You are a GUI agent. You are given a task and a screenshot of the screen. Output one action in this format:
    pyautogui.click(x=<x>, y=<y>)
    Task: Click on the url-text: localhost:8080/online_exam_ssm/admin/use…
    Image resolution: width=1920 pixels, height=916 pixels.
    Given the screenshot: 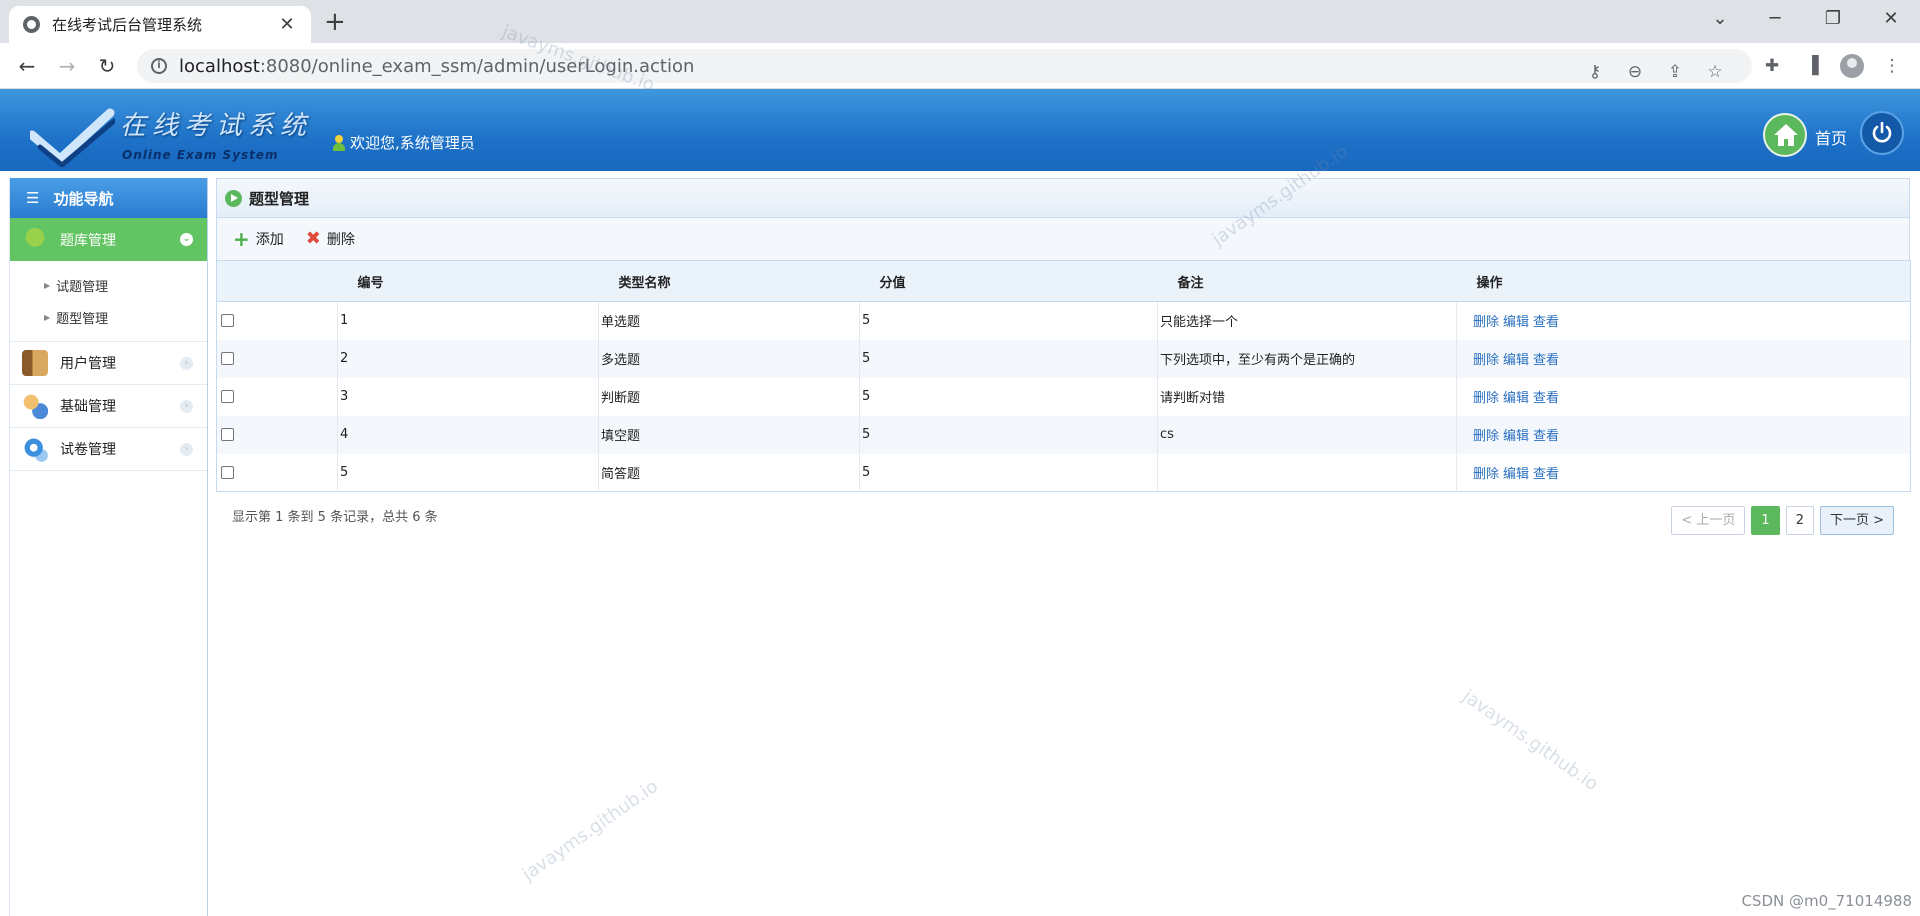 What is the action you would take?
    pyautogui.click(x=436, y=66)
    